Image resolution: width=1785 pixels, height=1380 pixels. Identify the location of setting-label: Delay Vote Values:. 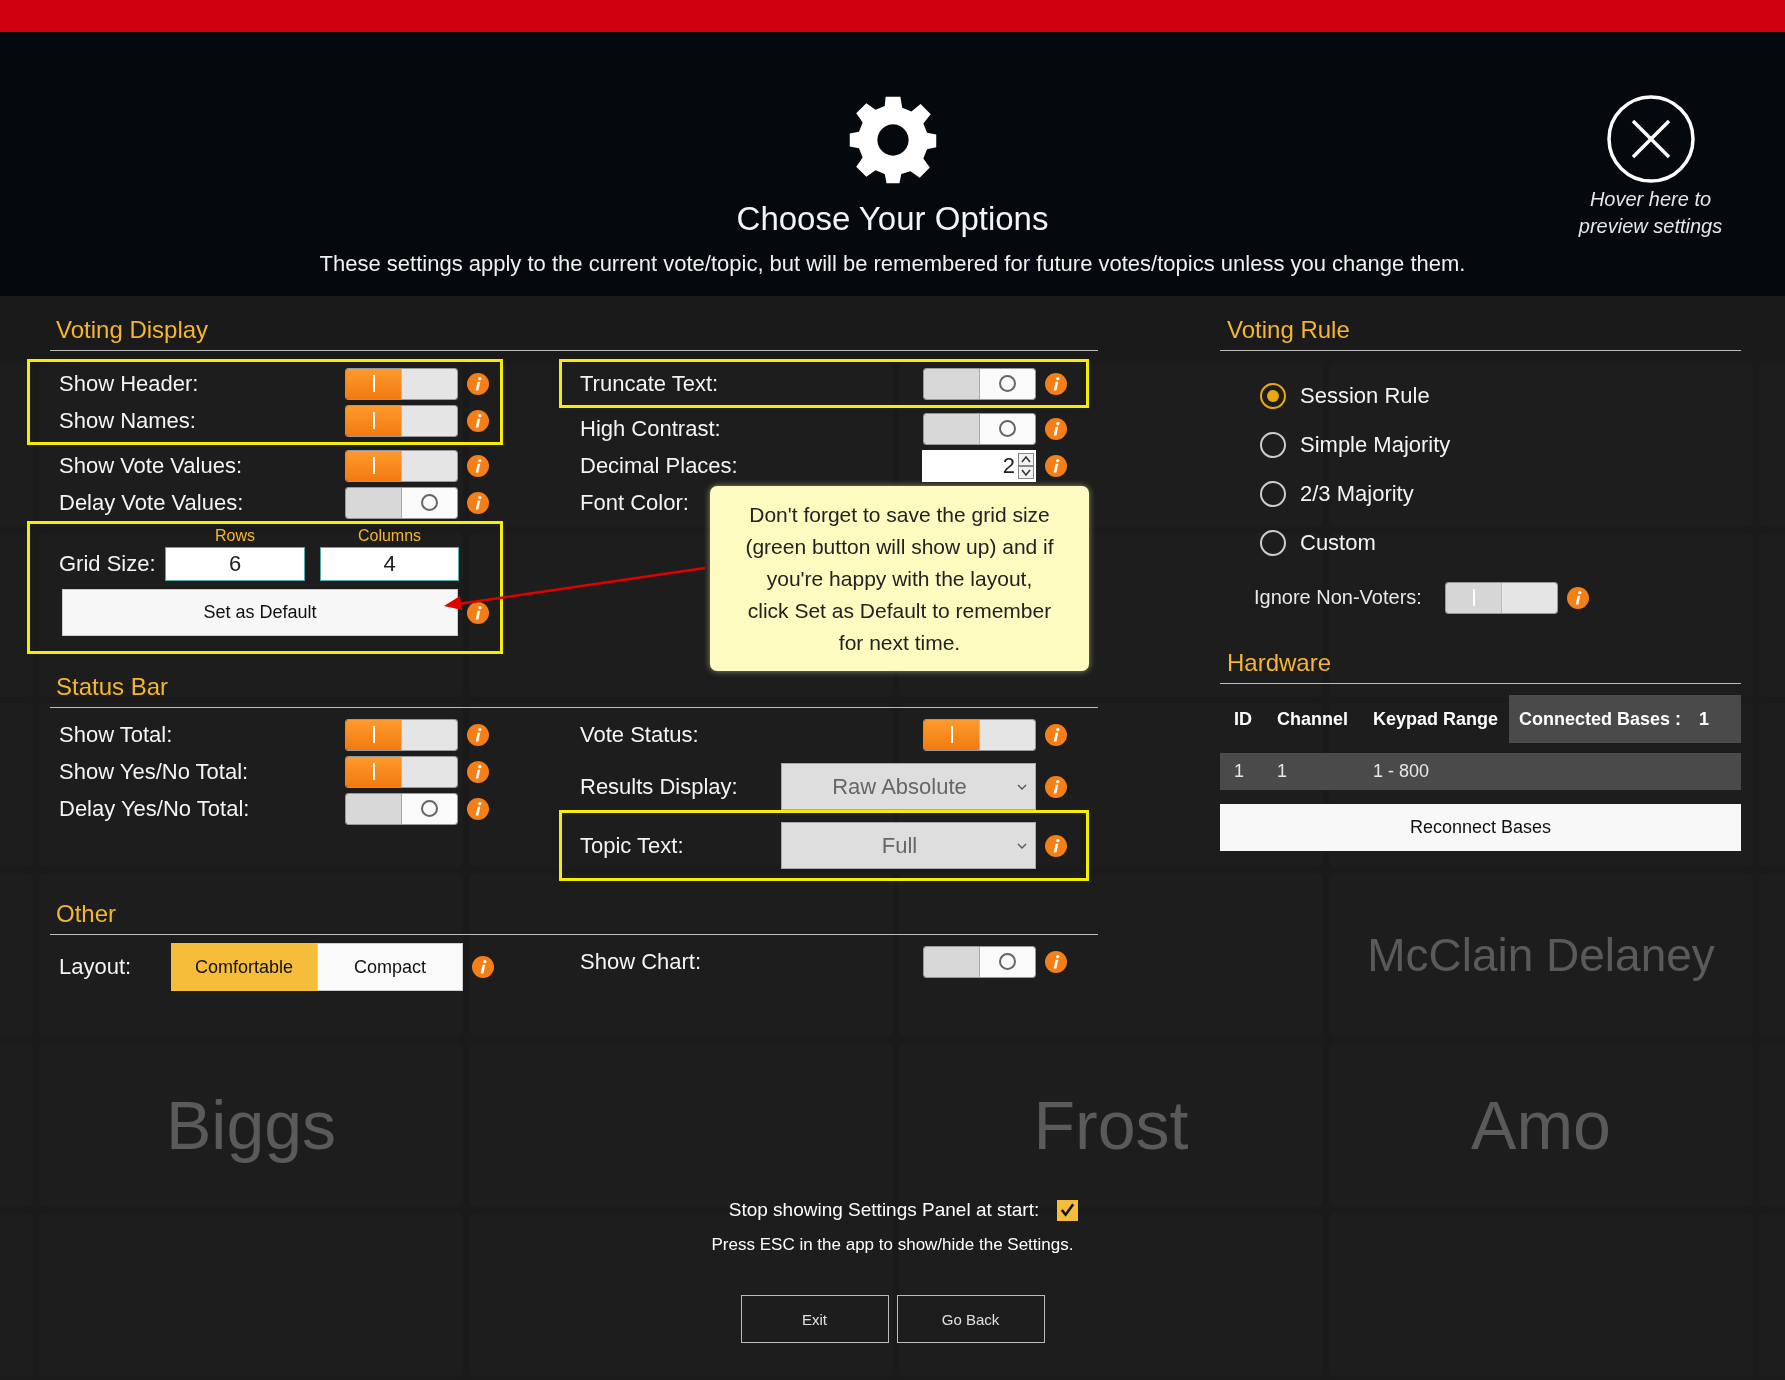
(152, 502).